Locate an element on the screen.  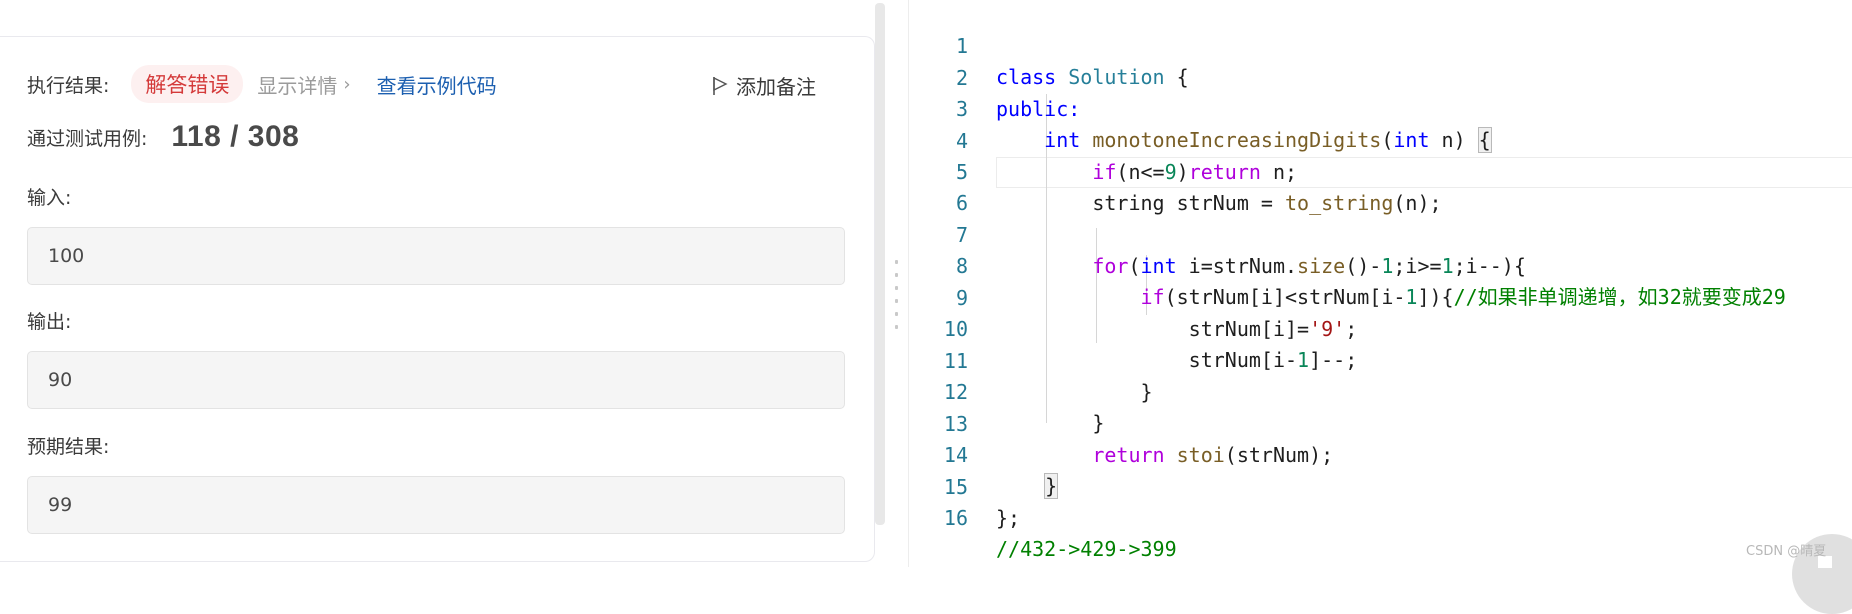
result-row: 执行结果: 解答错误 显示详情 › 查看示例代码 is located at coordinates (262, 84).